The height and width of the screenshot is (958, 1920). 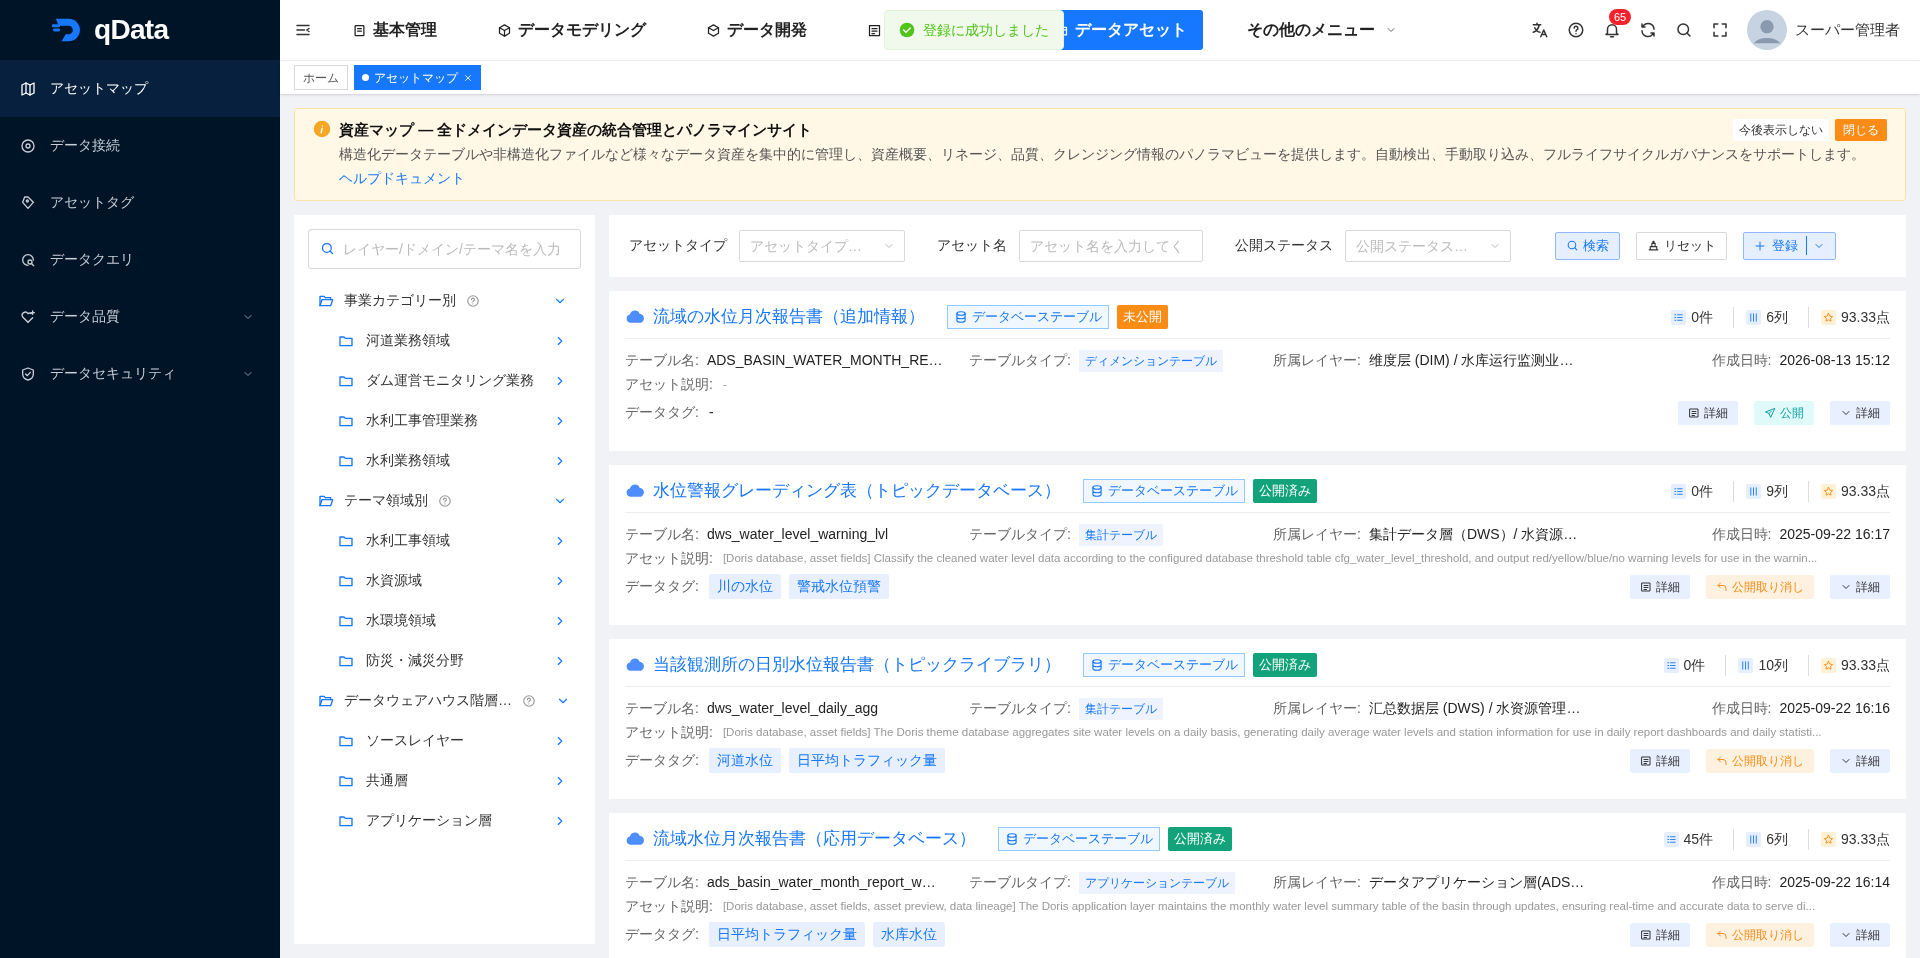 I want to click on reset-button: リセット, so click(x=1681, y=245).